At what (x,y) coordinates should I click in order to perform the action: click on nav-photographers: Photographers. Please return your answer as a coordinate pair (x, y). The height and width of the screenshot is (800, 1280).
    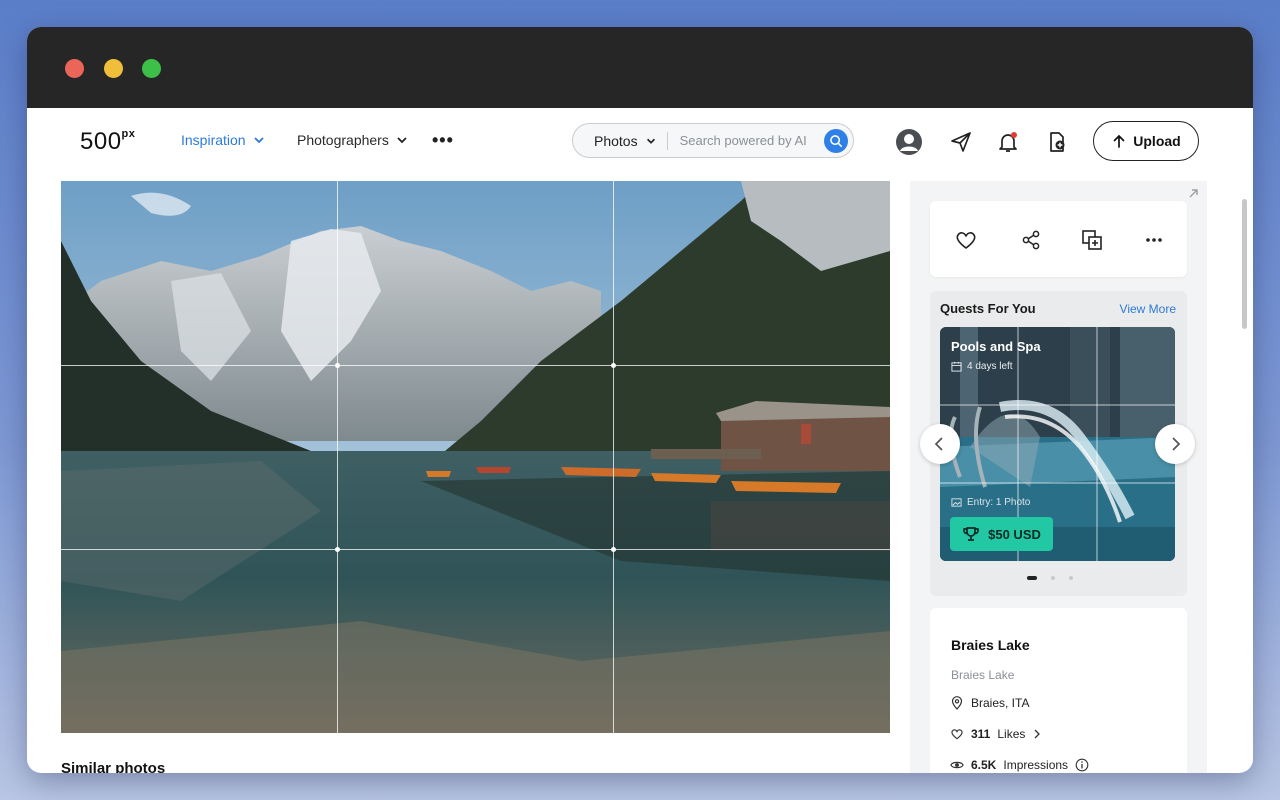
    Looking at the image, I should click on (353, 140).